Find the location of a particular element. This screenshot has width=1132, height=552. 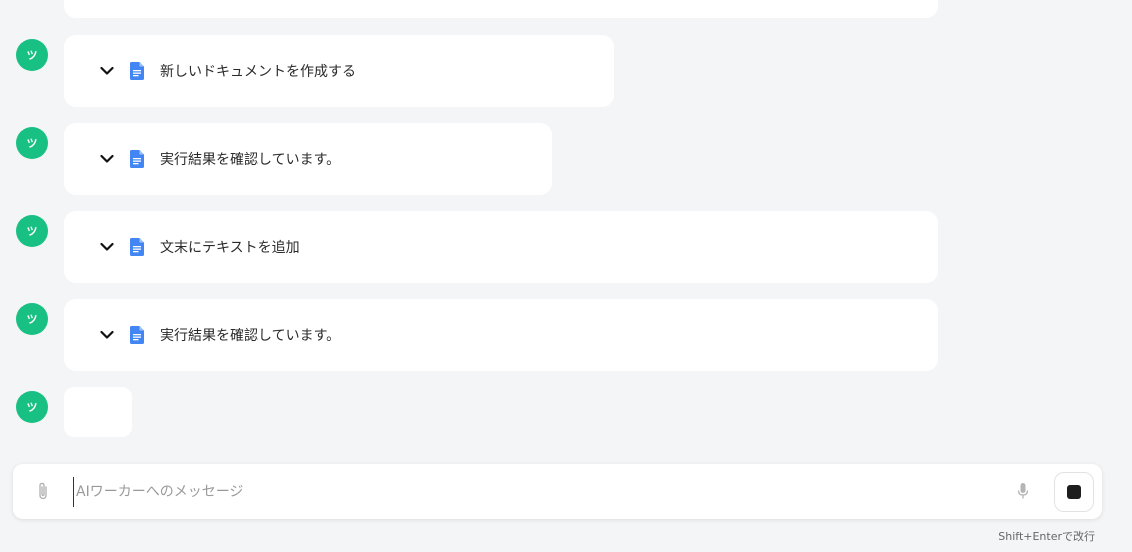

microphone-icon is located at coordinates (1023, 491).